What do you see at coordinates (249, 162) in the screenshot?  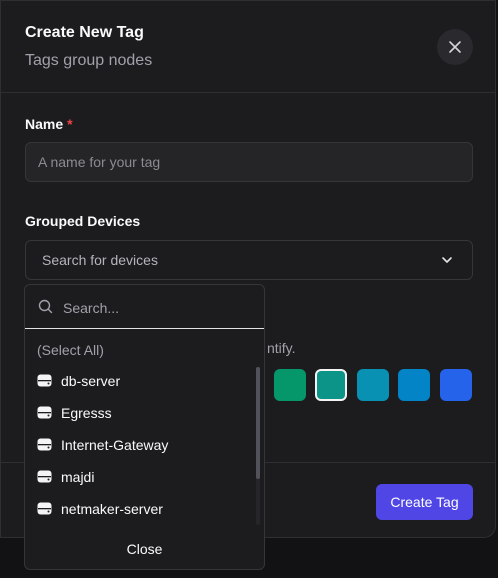 I see `name-input` at bounding box center [249, 162].